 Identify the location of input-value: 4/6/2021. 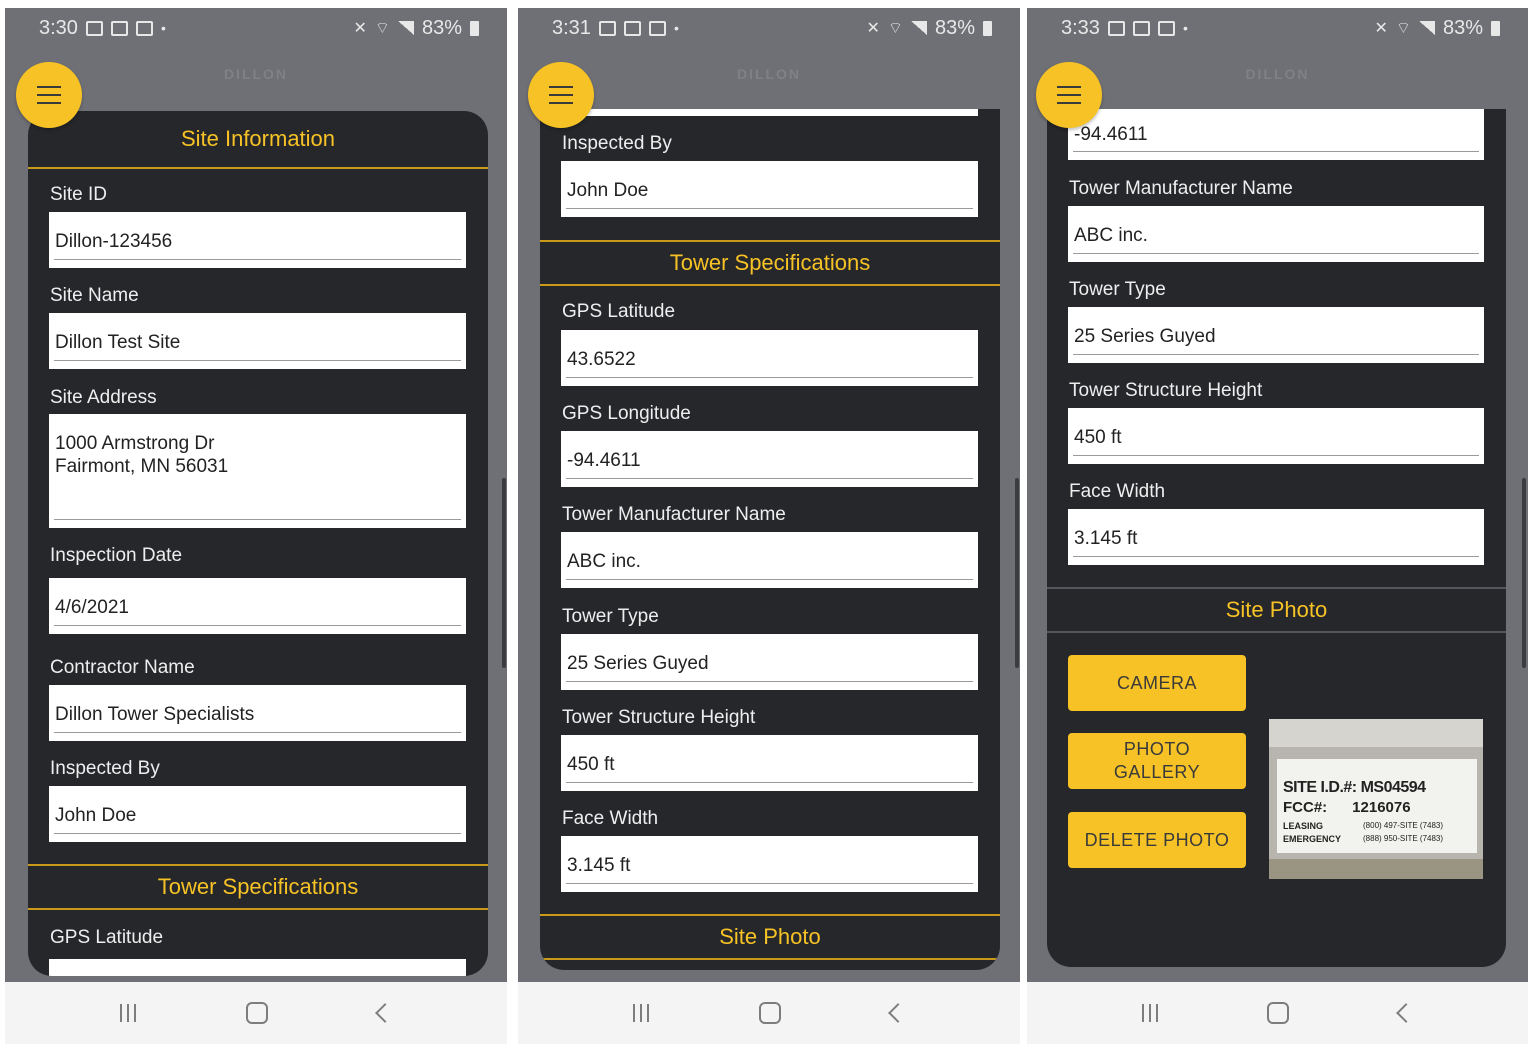
(92, 607).